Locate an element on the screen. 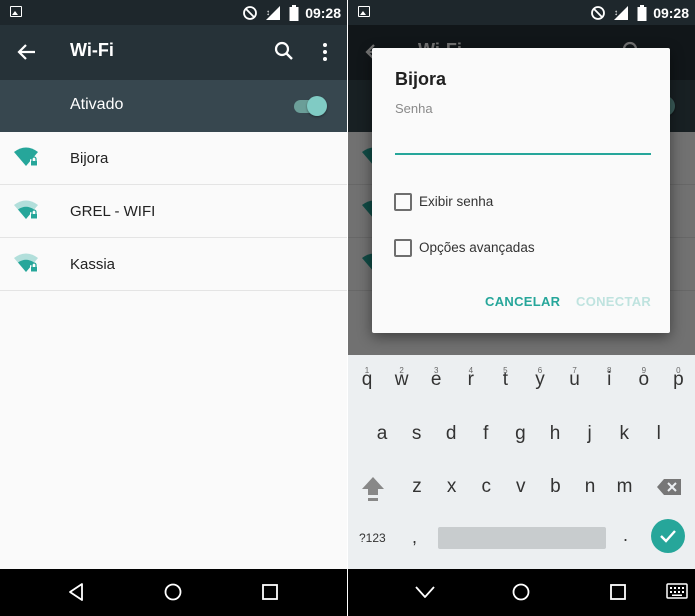 The image size is (695, 616). key-o: 9o is located at coordinates (644, 378).